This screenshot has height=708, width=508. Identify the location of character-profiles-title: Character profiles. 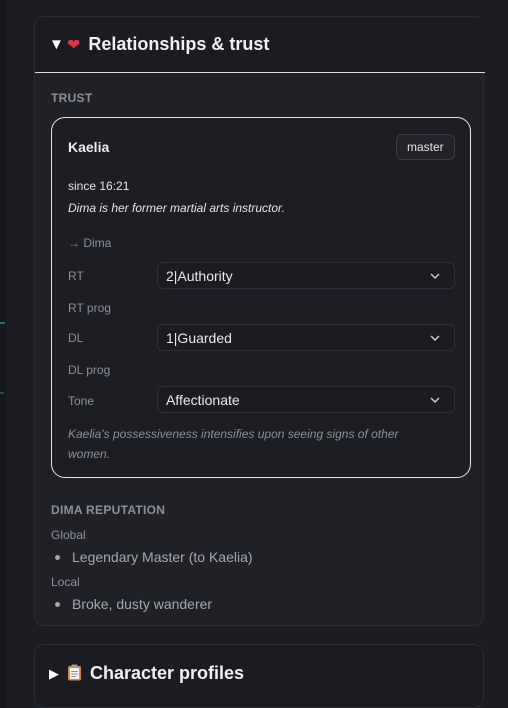
(167, 673).